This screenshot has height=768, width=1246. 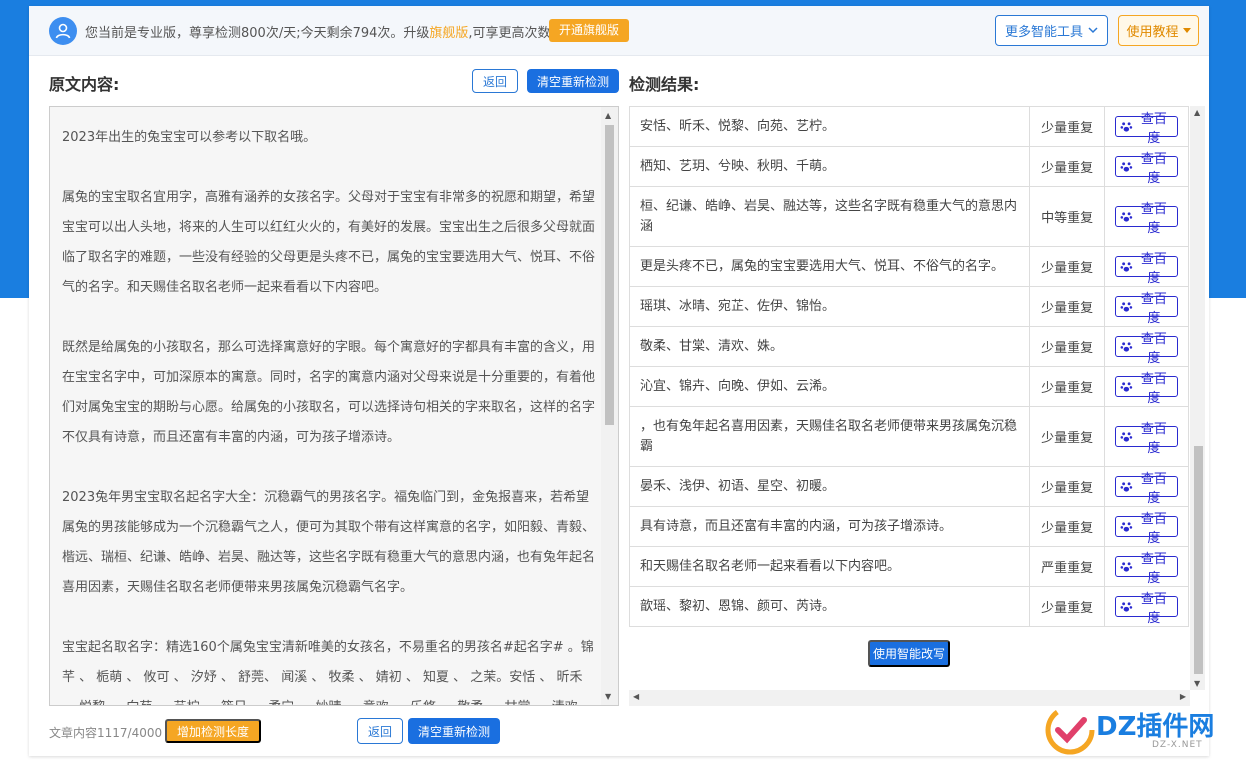 I want to click on footer-back-button: 返回, so click(x=380, y=731).